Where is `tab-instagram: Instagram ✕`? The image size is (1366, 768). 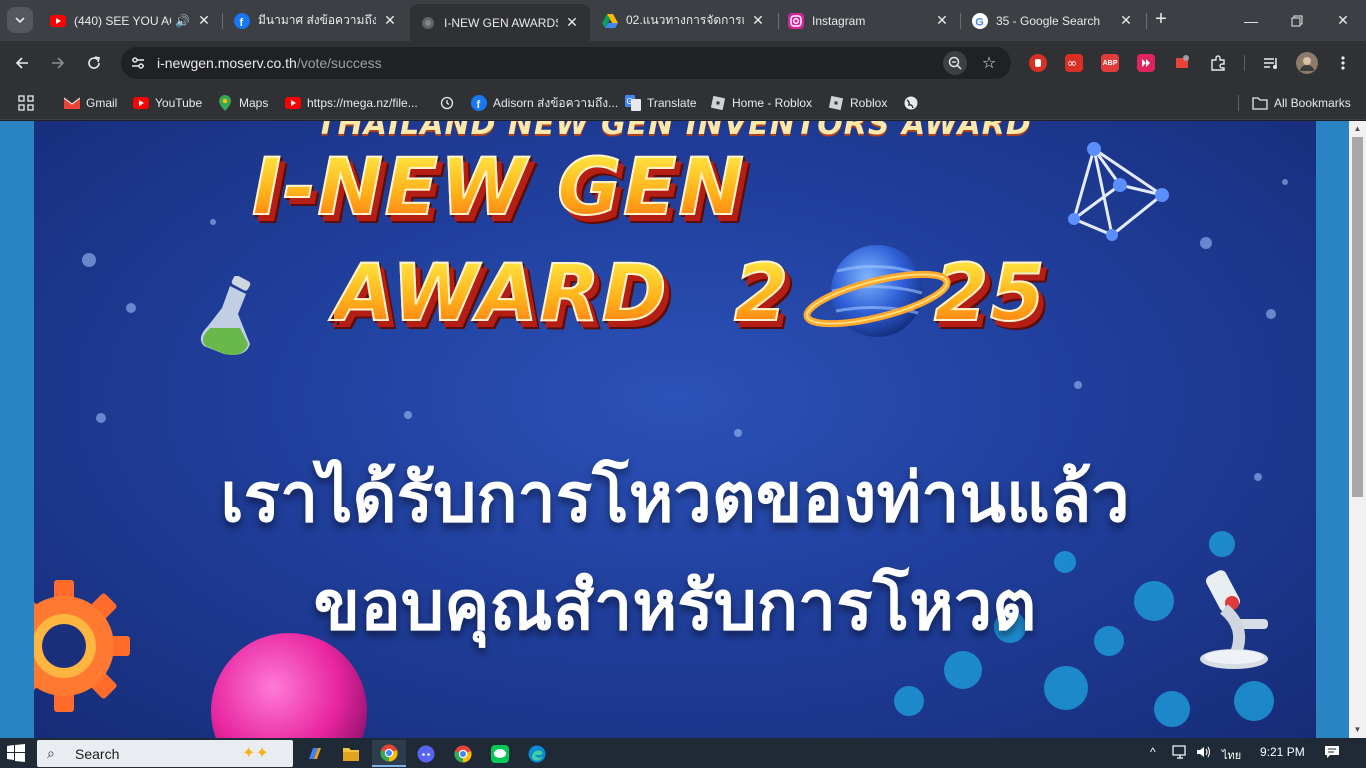
tab-instagram: Instagram ✕ is located at coordinates (869, 20).